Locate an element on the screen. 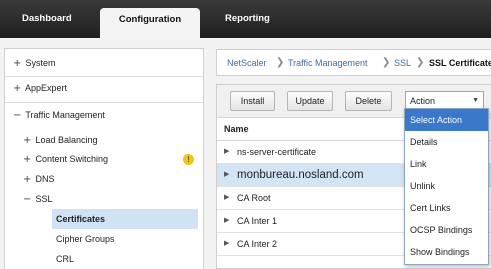 This screenshot has width=491, height=269. tree-item-appexpert: + AppExpert is located at coordinates (40, 88).